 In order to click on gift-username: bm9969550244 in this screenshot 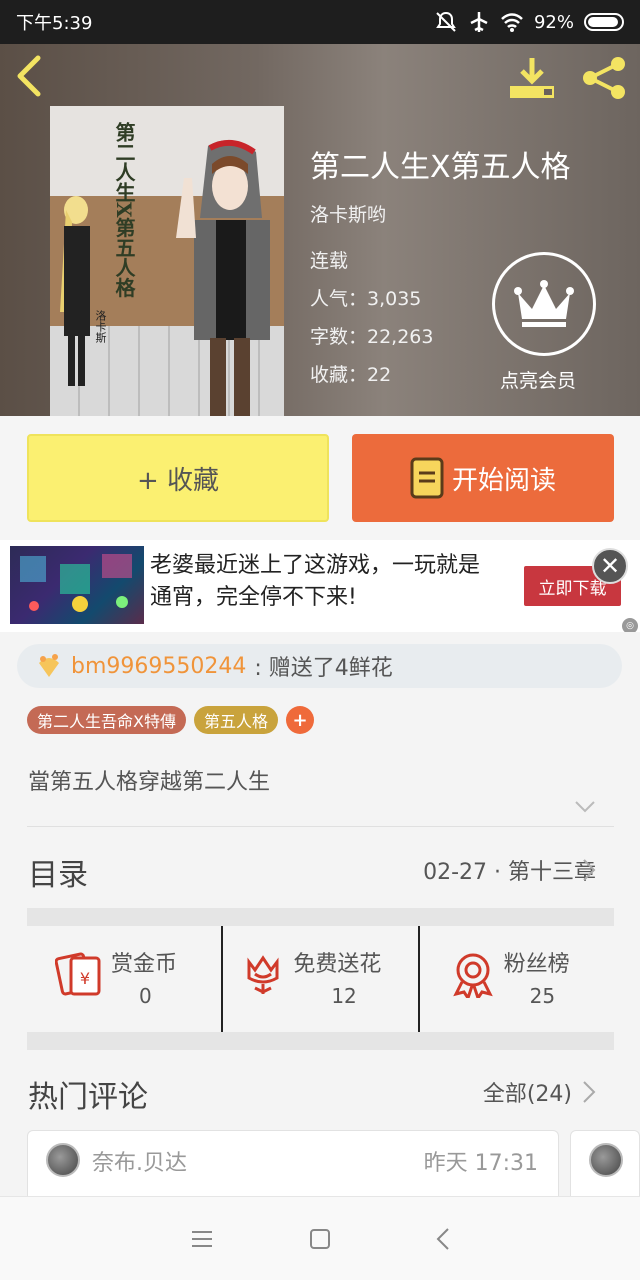, I will do `click(158, 666)`.